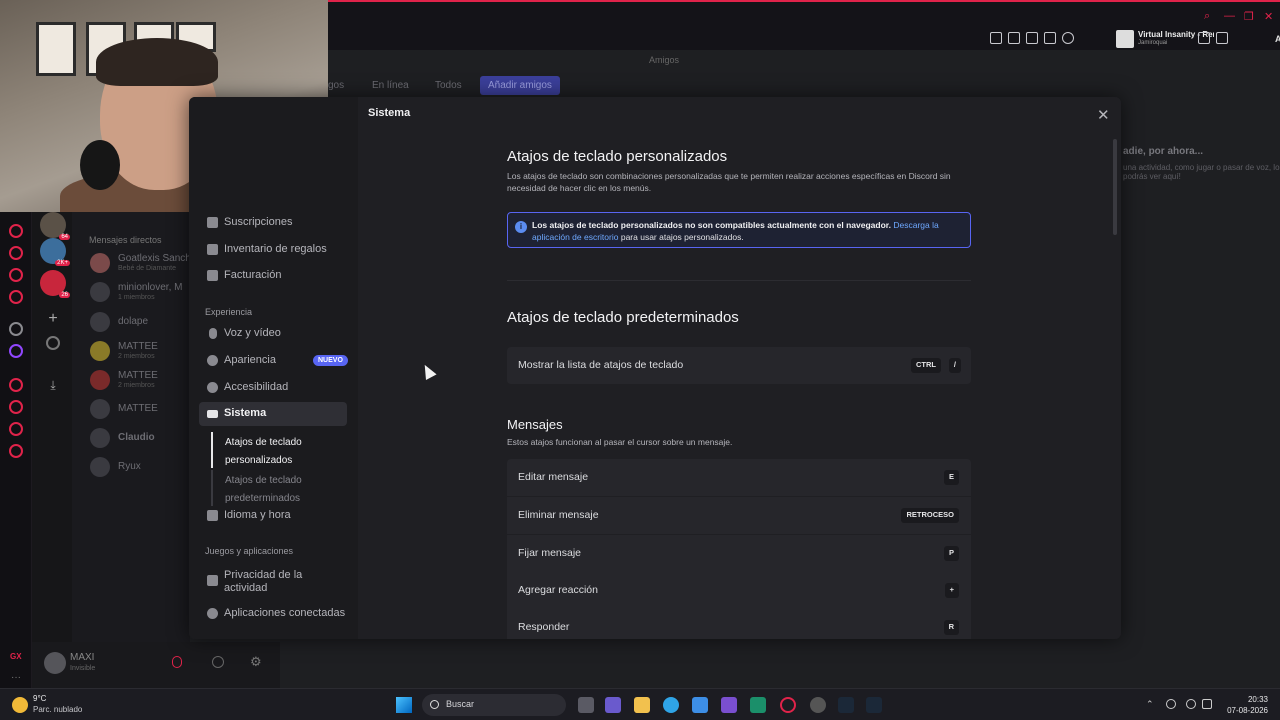  Describe the element at coordinates (276, 450) in the screenshot. I see `subnav-custom-shortcuts: Atajos de teclado personalizados` at that location.